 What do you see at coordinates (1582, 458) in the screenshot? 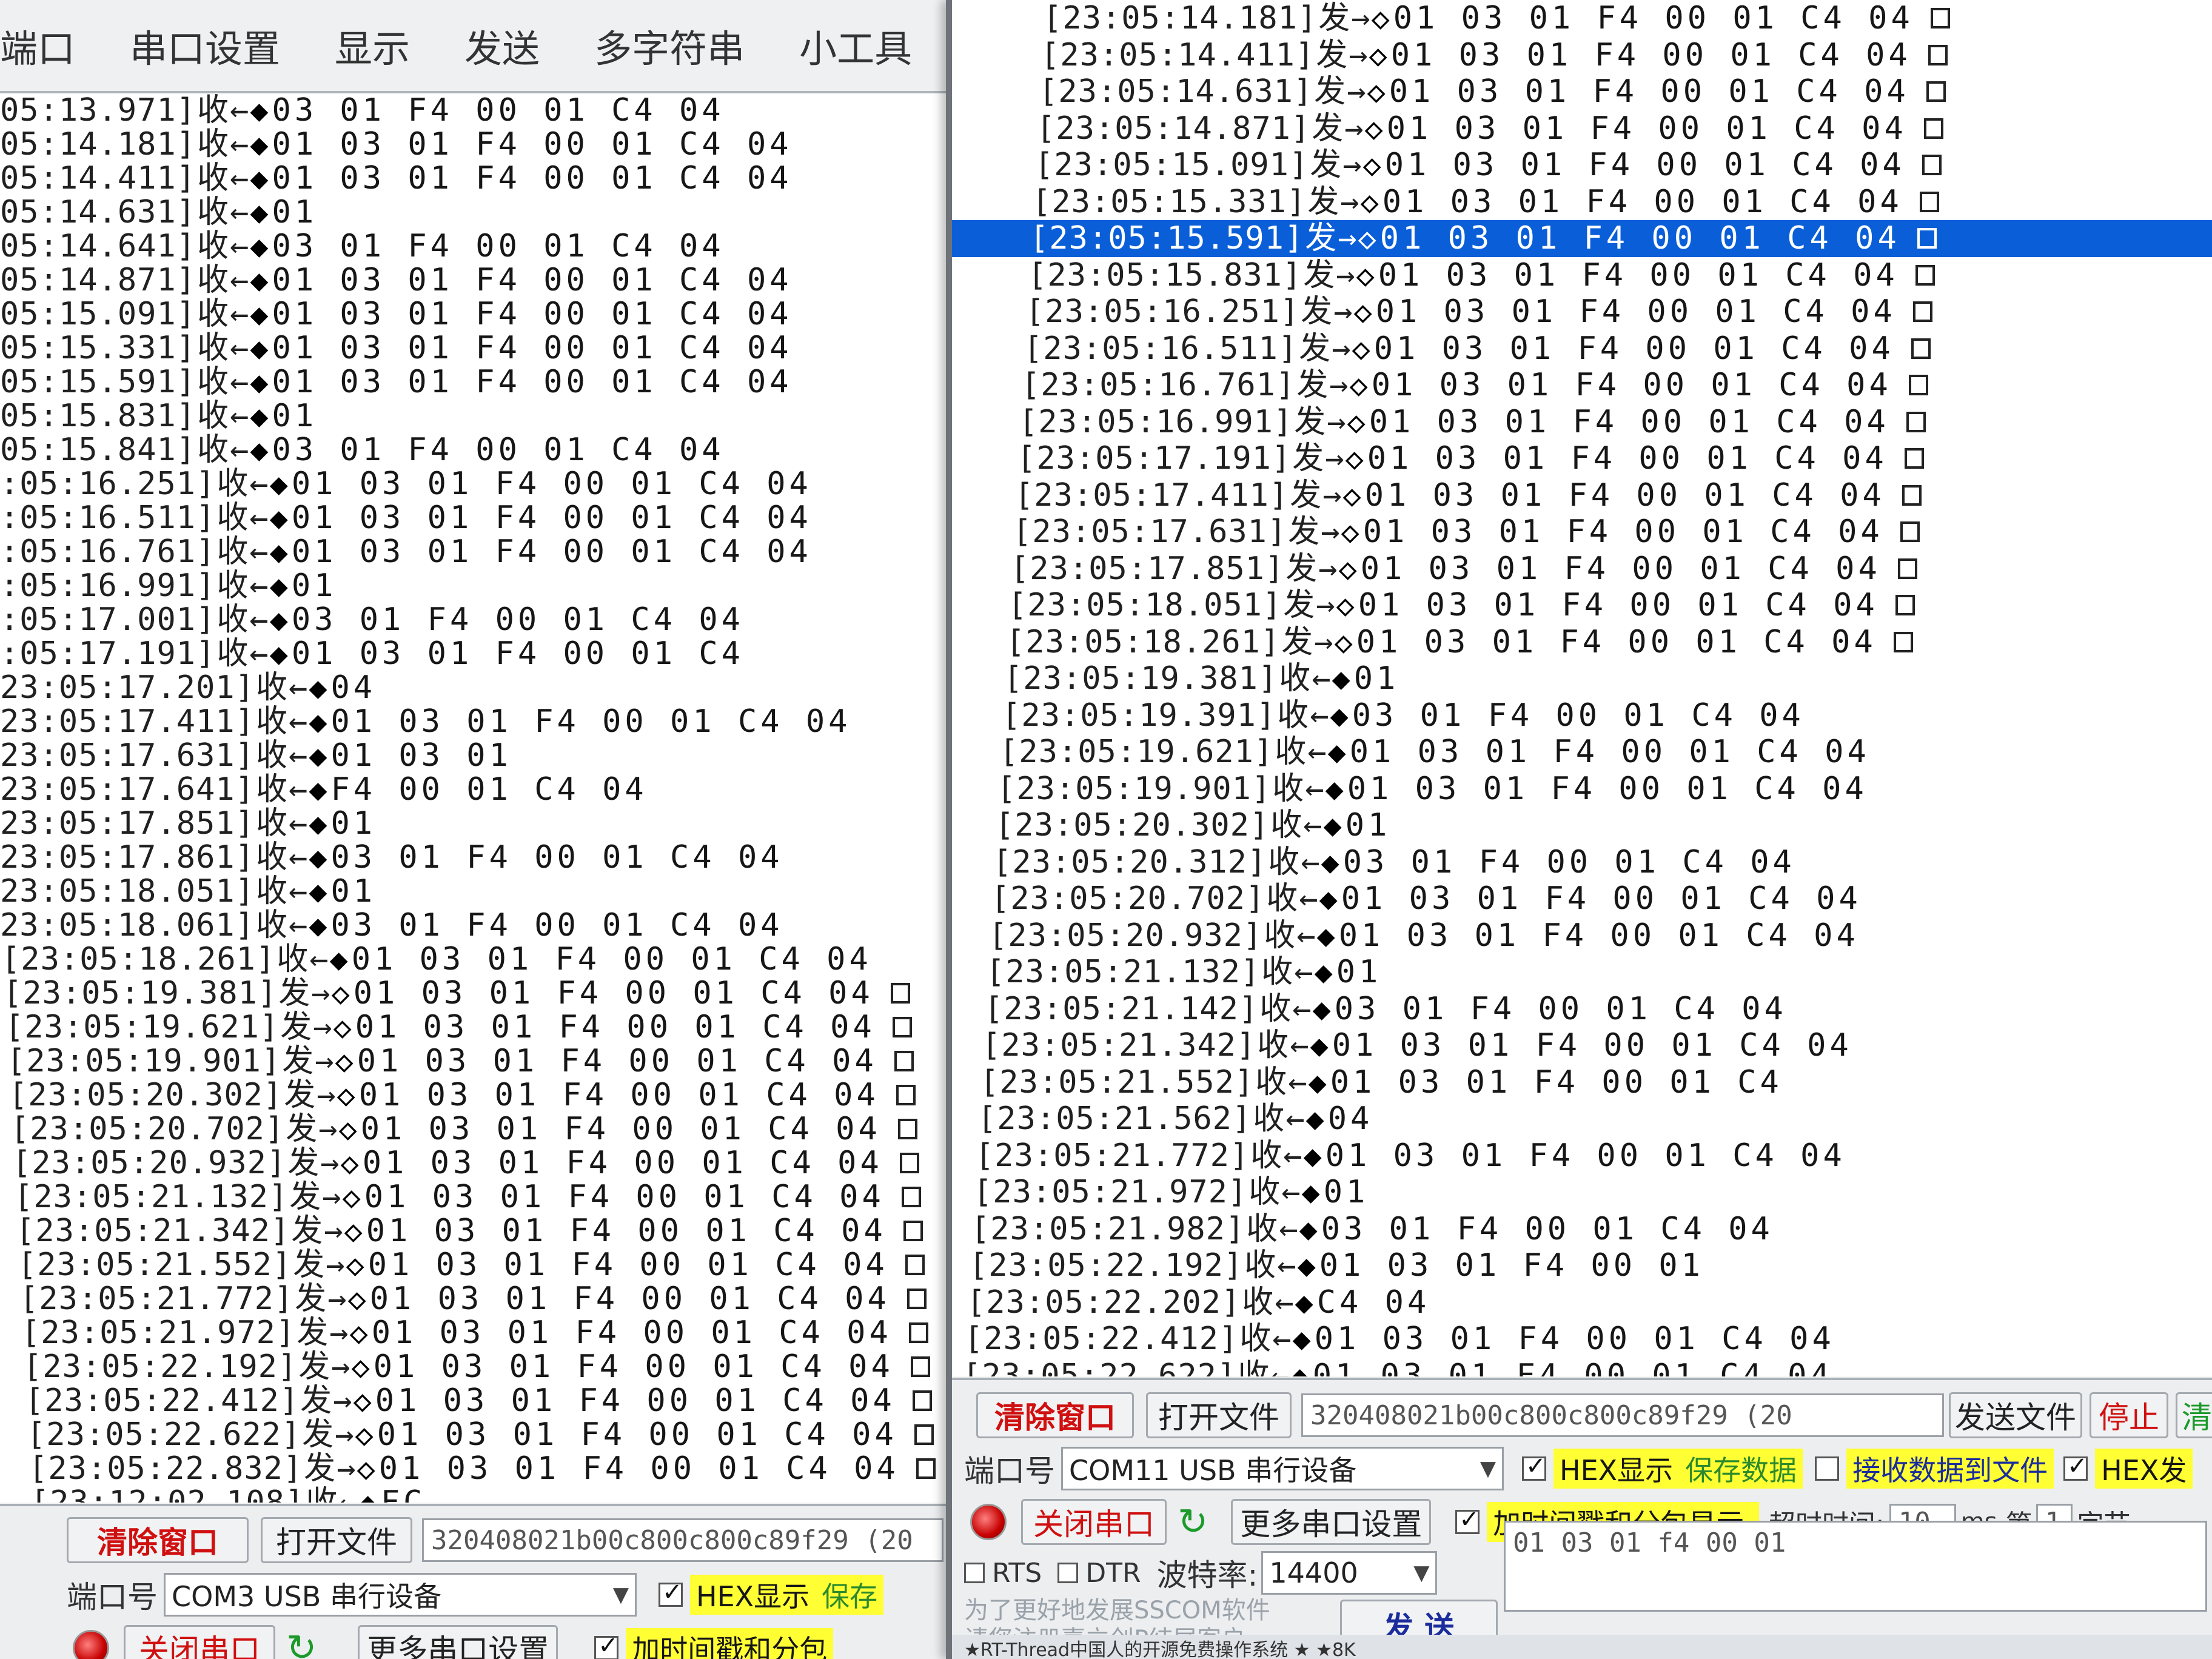
I see `log-line: [23:05:17.191] 发 → ◇ 01 03 01 F4 00 01 C4 04` at bounding box center [1582, 458].